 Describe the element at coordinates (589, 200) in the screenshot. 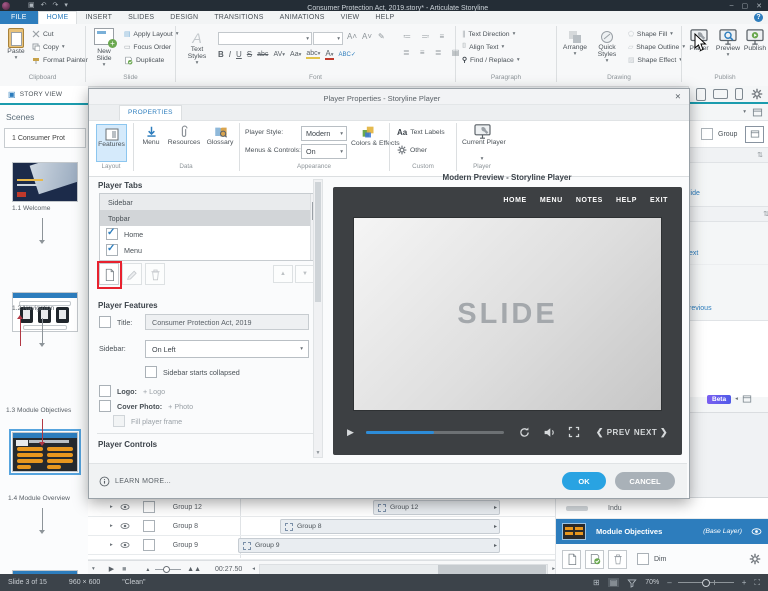

I see `player-nav-notes: NOTES` at that location.